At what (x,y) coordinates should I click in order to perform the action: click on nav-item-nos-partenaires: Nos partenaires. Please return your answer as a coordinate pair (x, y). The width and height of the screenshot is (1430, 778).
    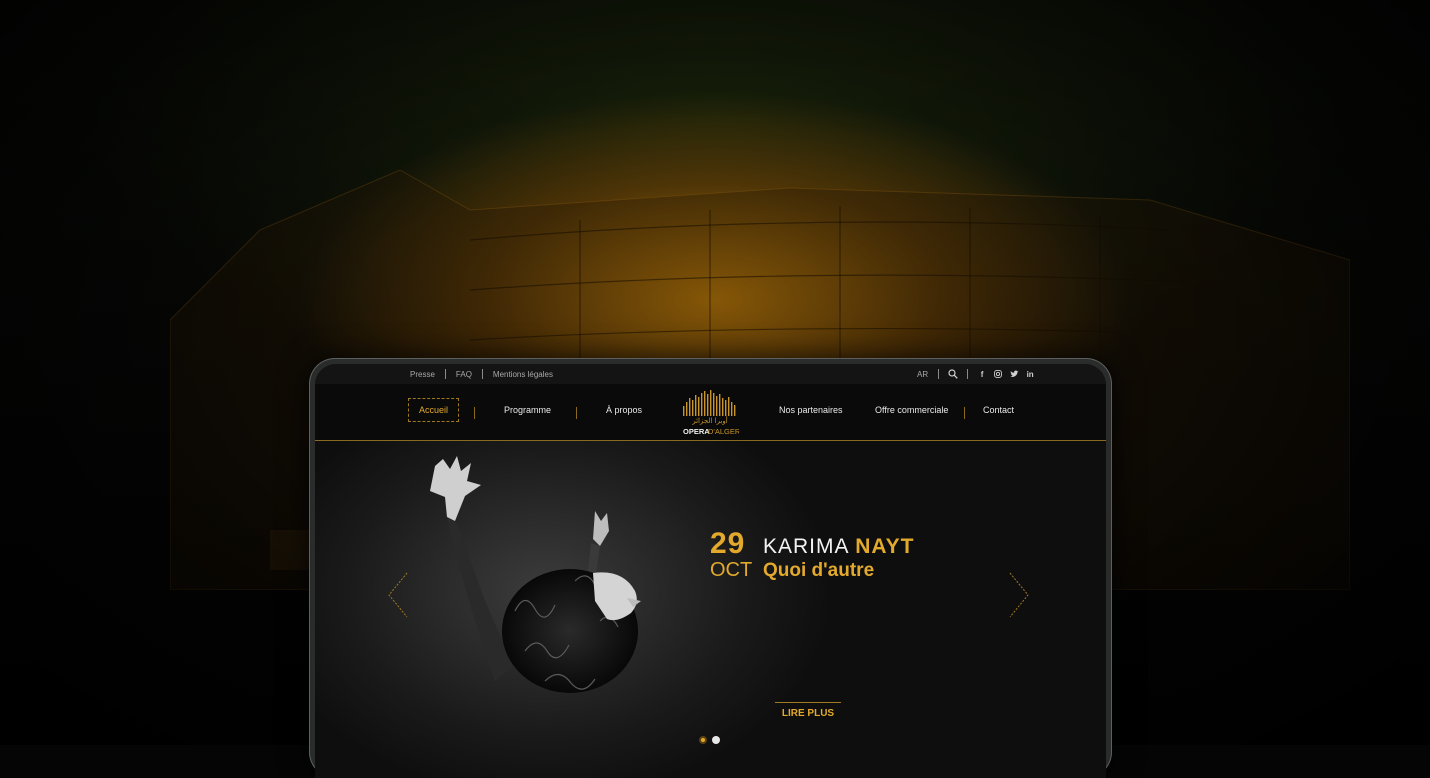
    Looking at the image, I should click on (811, 410).